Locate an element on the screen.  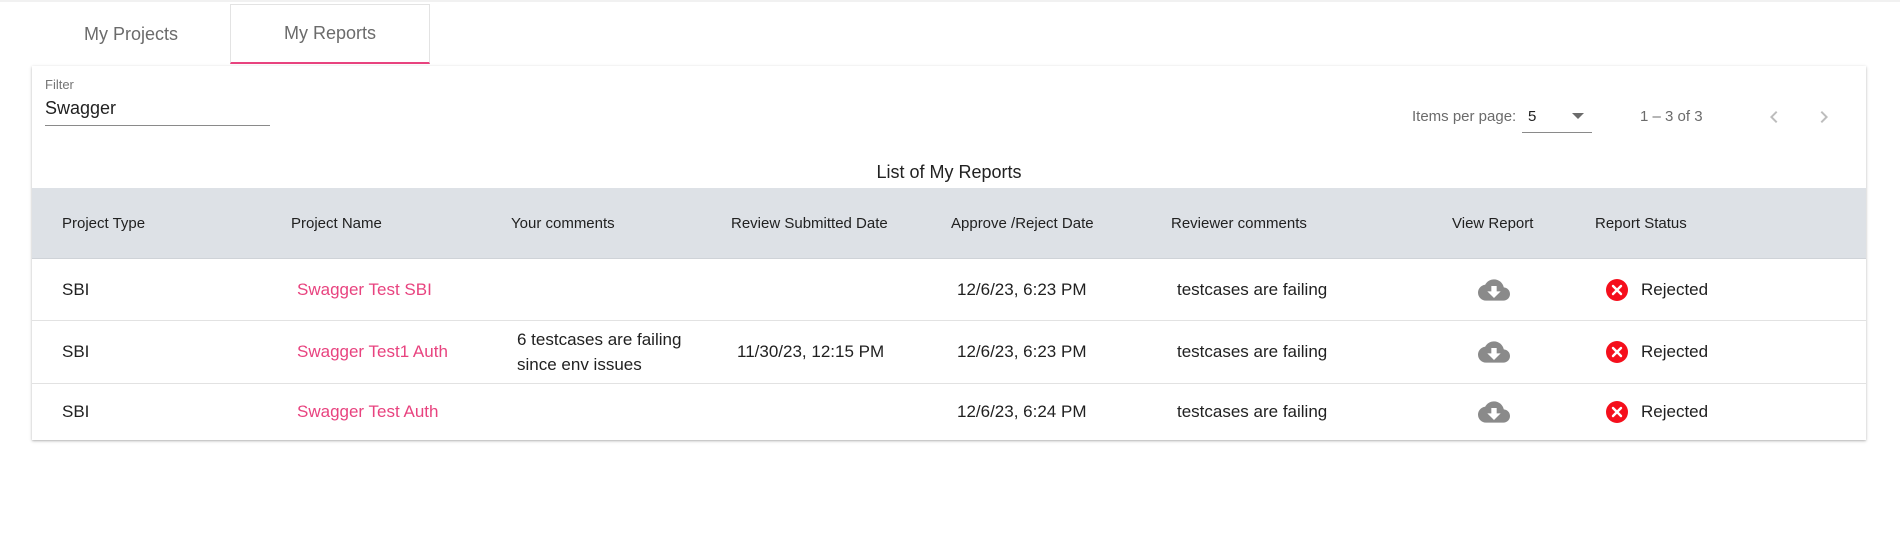
column-header-project-type: Project Type is located at coordinates (104, 223).